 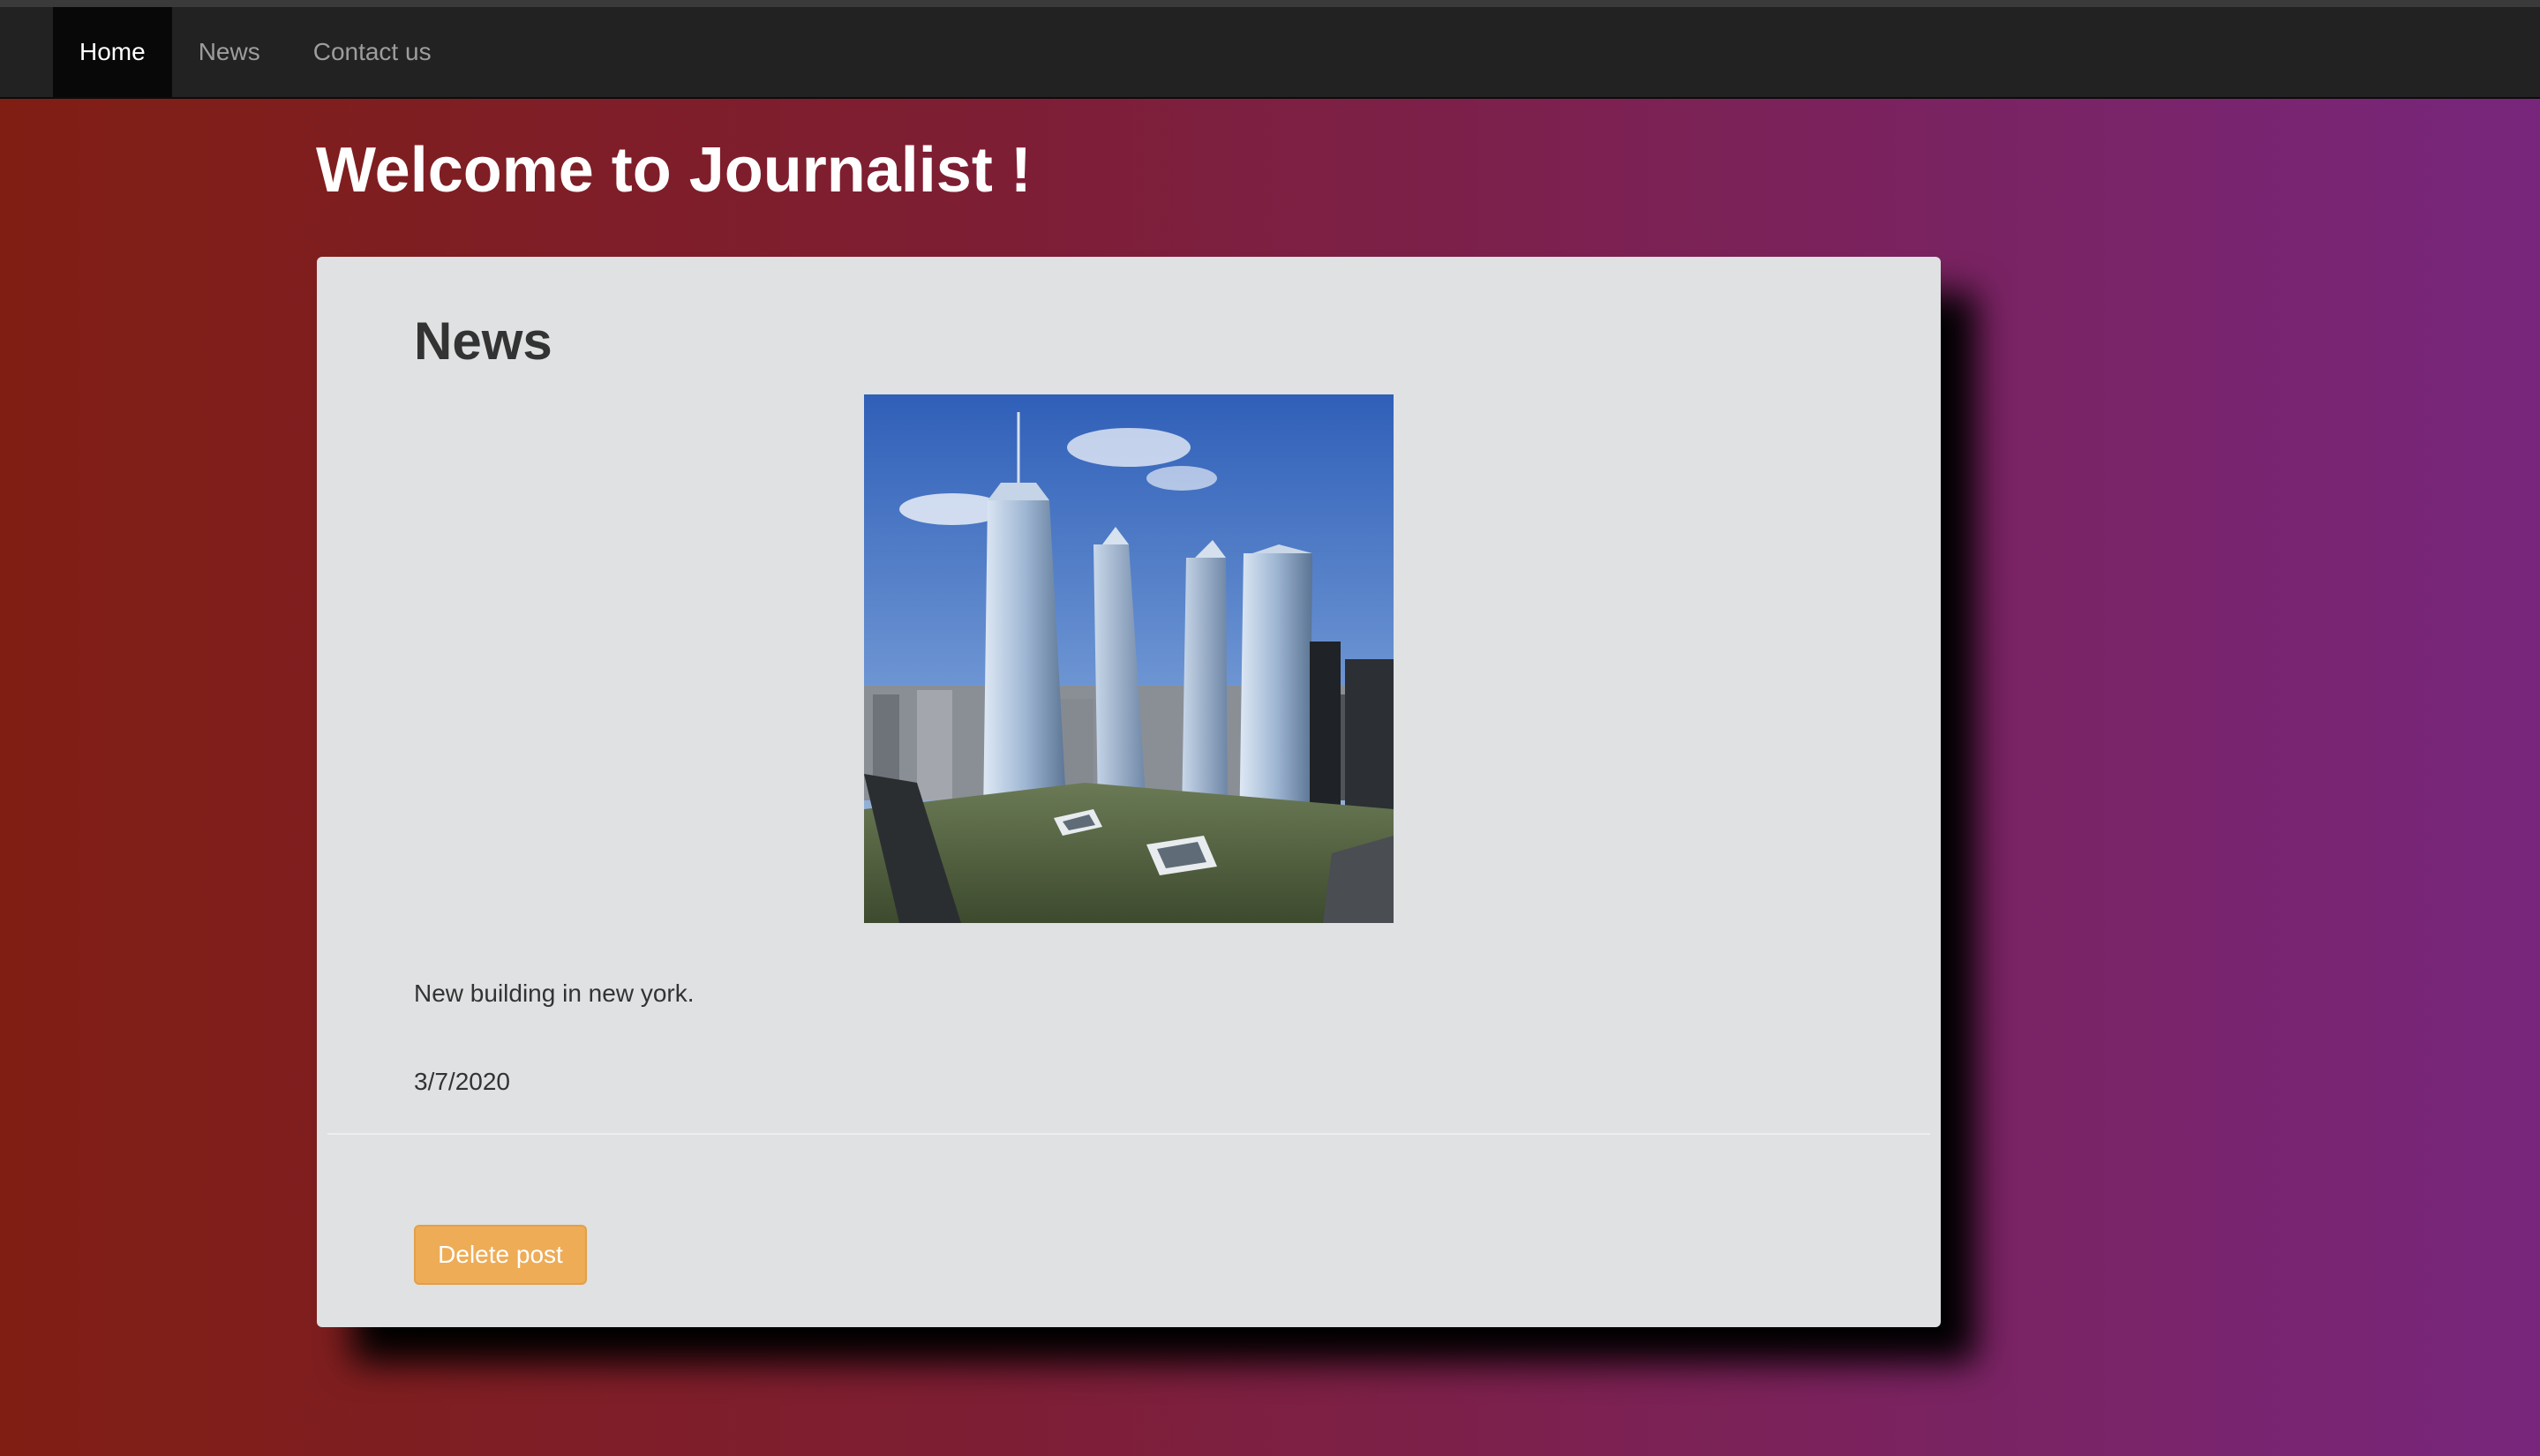 I want to click on top-navbar: Home News Contact us, so click(x=1270, y=49).